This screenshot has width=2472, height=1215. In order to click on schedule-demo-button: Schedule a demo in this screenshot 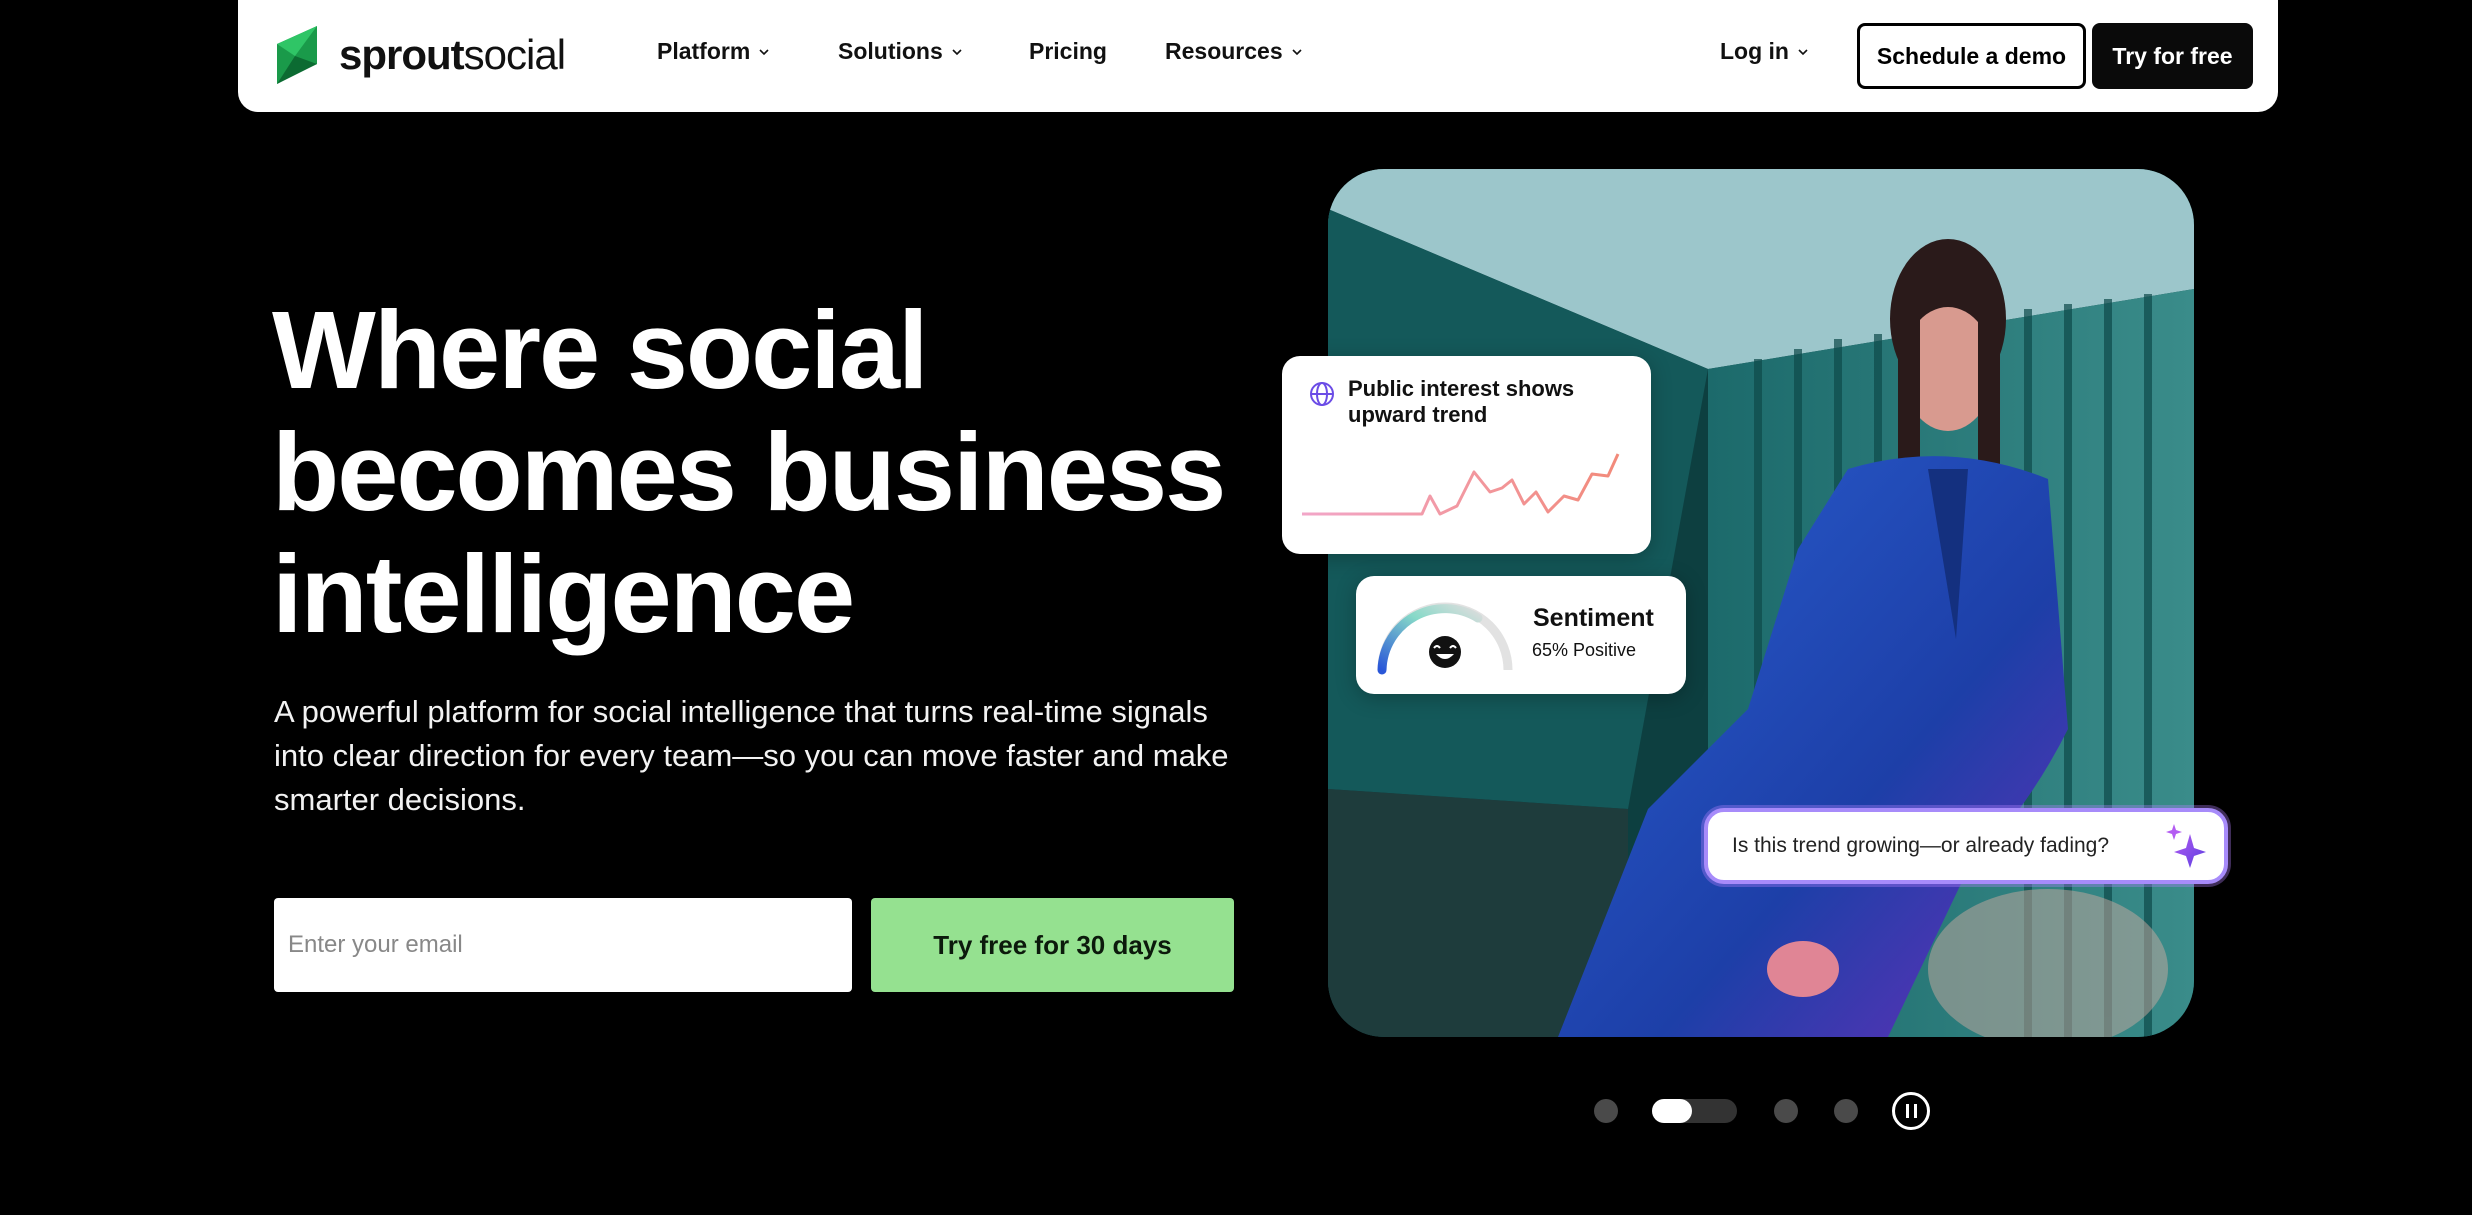, I will do `click(1971, 56)`.